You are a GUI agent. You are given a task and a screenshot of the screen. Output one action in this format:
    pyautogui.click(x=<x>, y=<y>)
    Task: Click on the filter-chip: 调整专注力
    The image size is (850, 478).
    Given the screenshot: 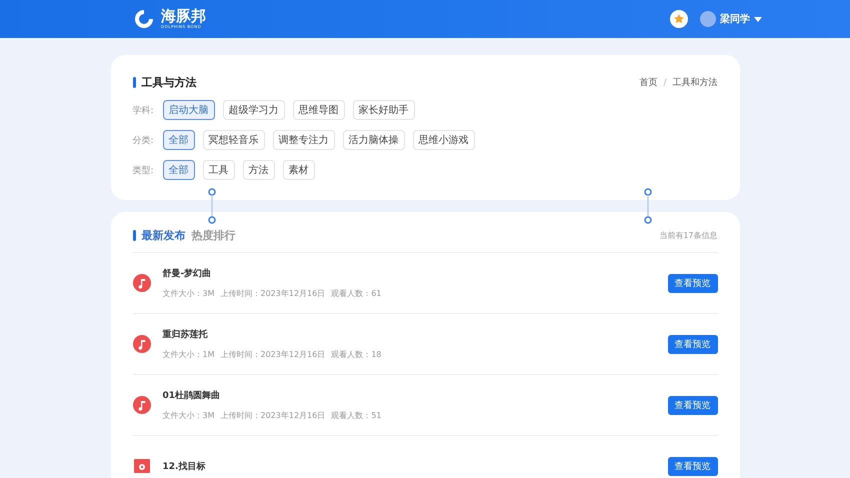 What is the action you would take?
    pyautogui.click(x=303, y=140)
    